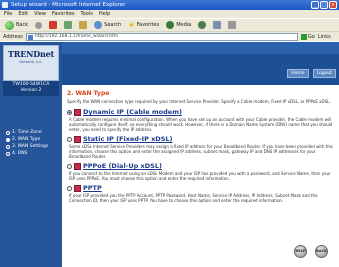  Describe the element at coordinates (31, 54) in the screenshot. I see `brand-name: TRENDnet` at that location.